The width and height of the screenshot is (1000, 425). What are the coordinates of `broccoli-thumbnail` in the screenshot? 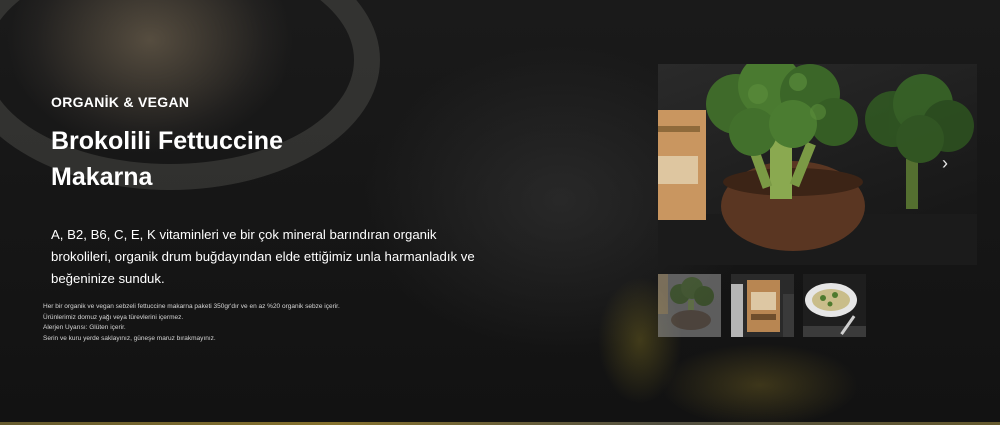 It's located at (689, 305).